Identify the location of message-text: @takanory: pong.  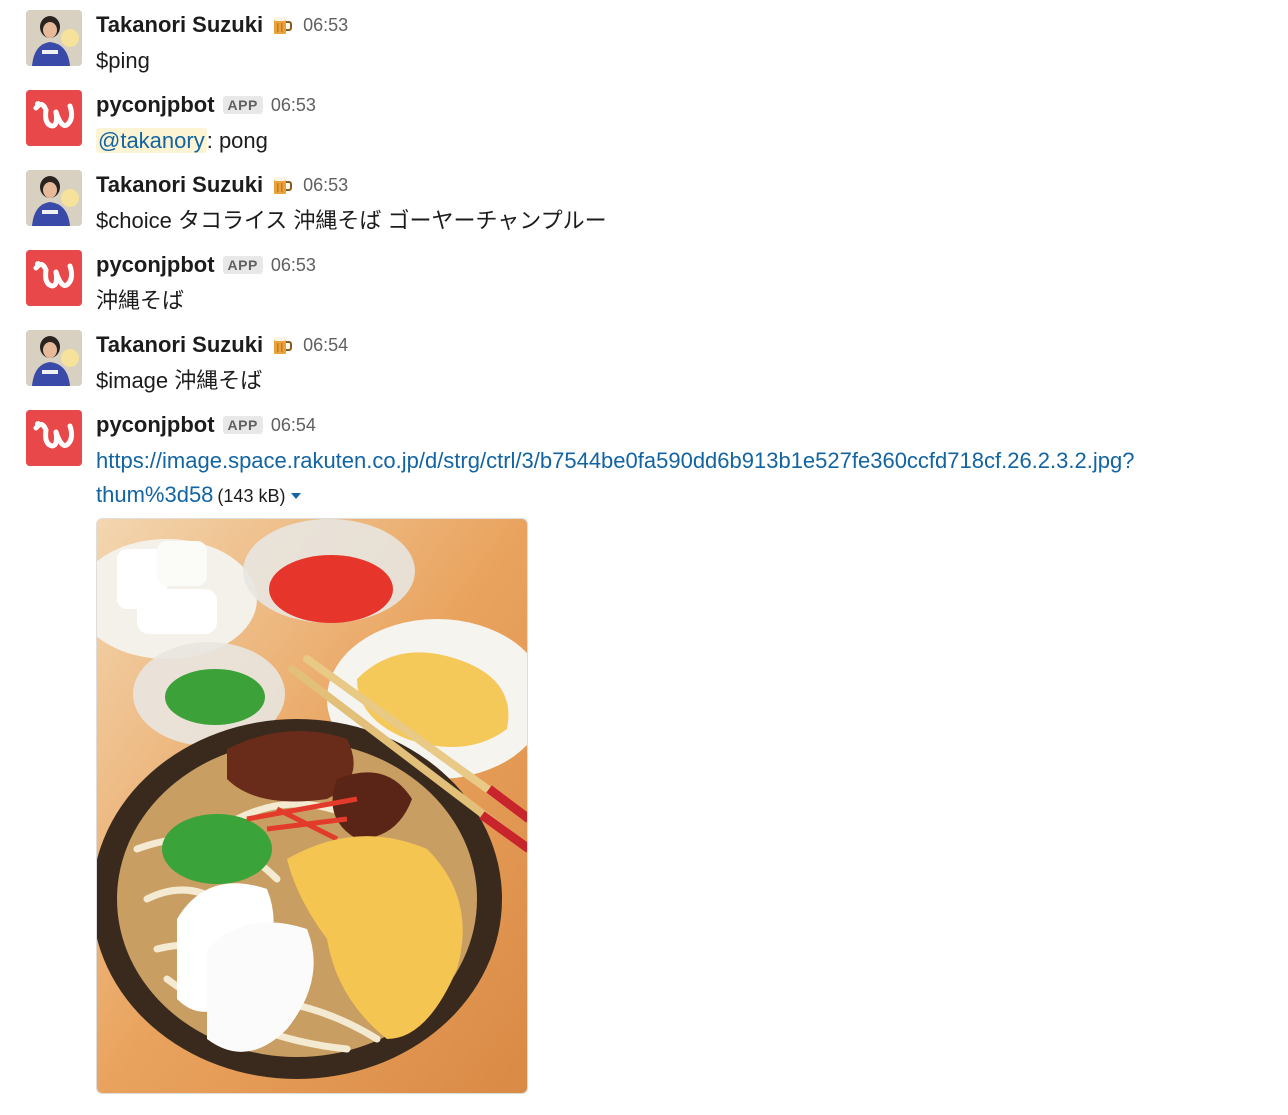
(182, 141).